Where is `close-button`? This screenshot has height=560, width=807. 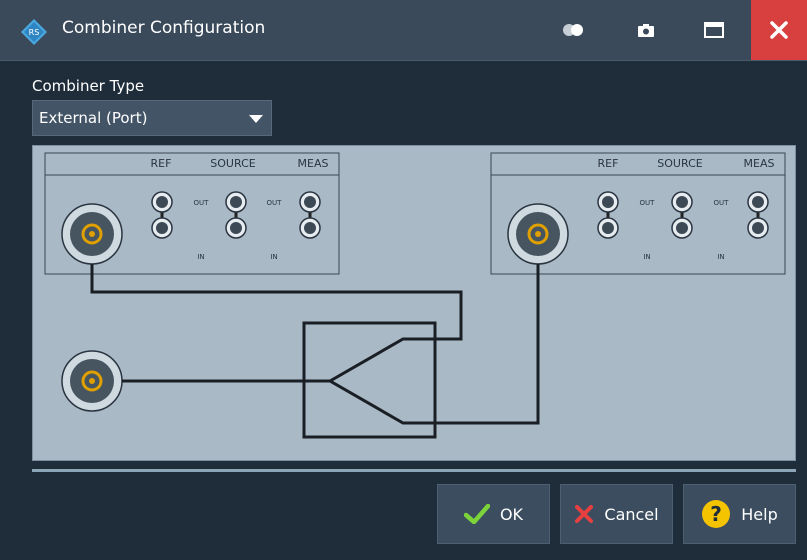
close-button is located at coordinates (779, 30).